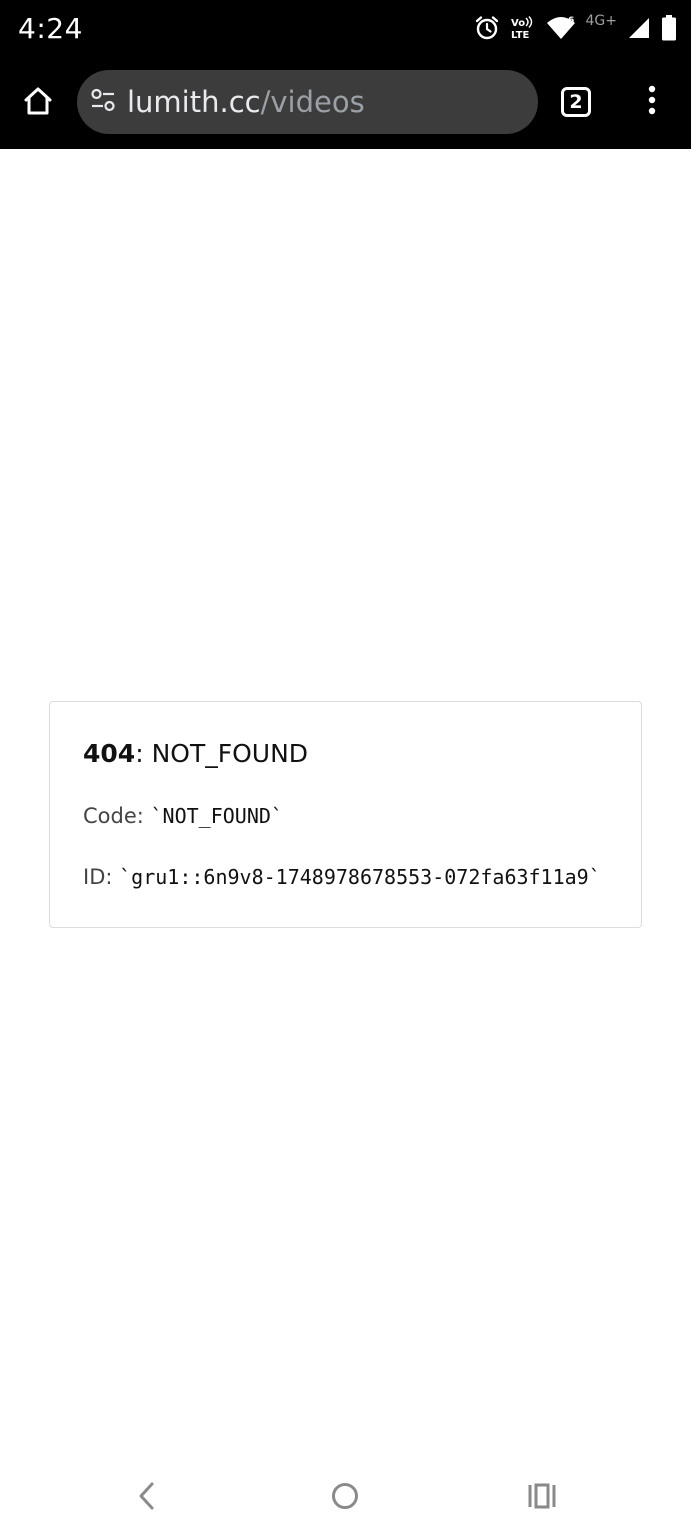  I want to click on volte-icon: Vo LTE, so click(523, 28).